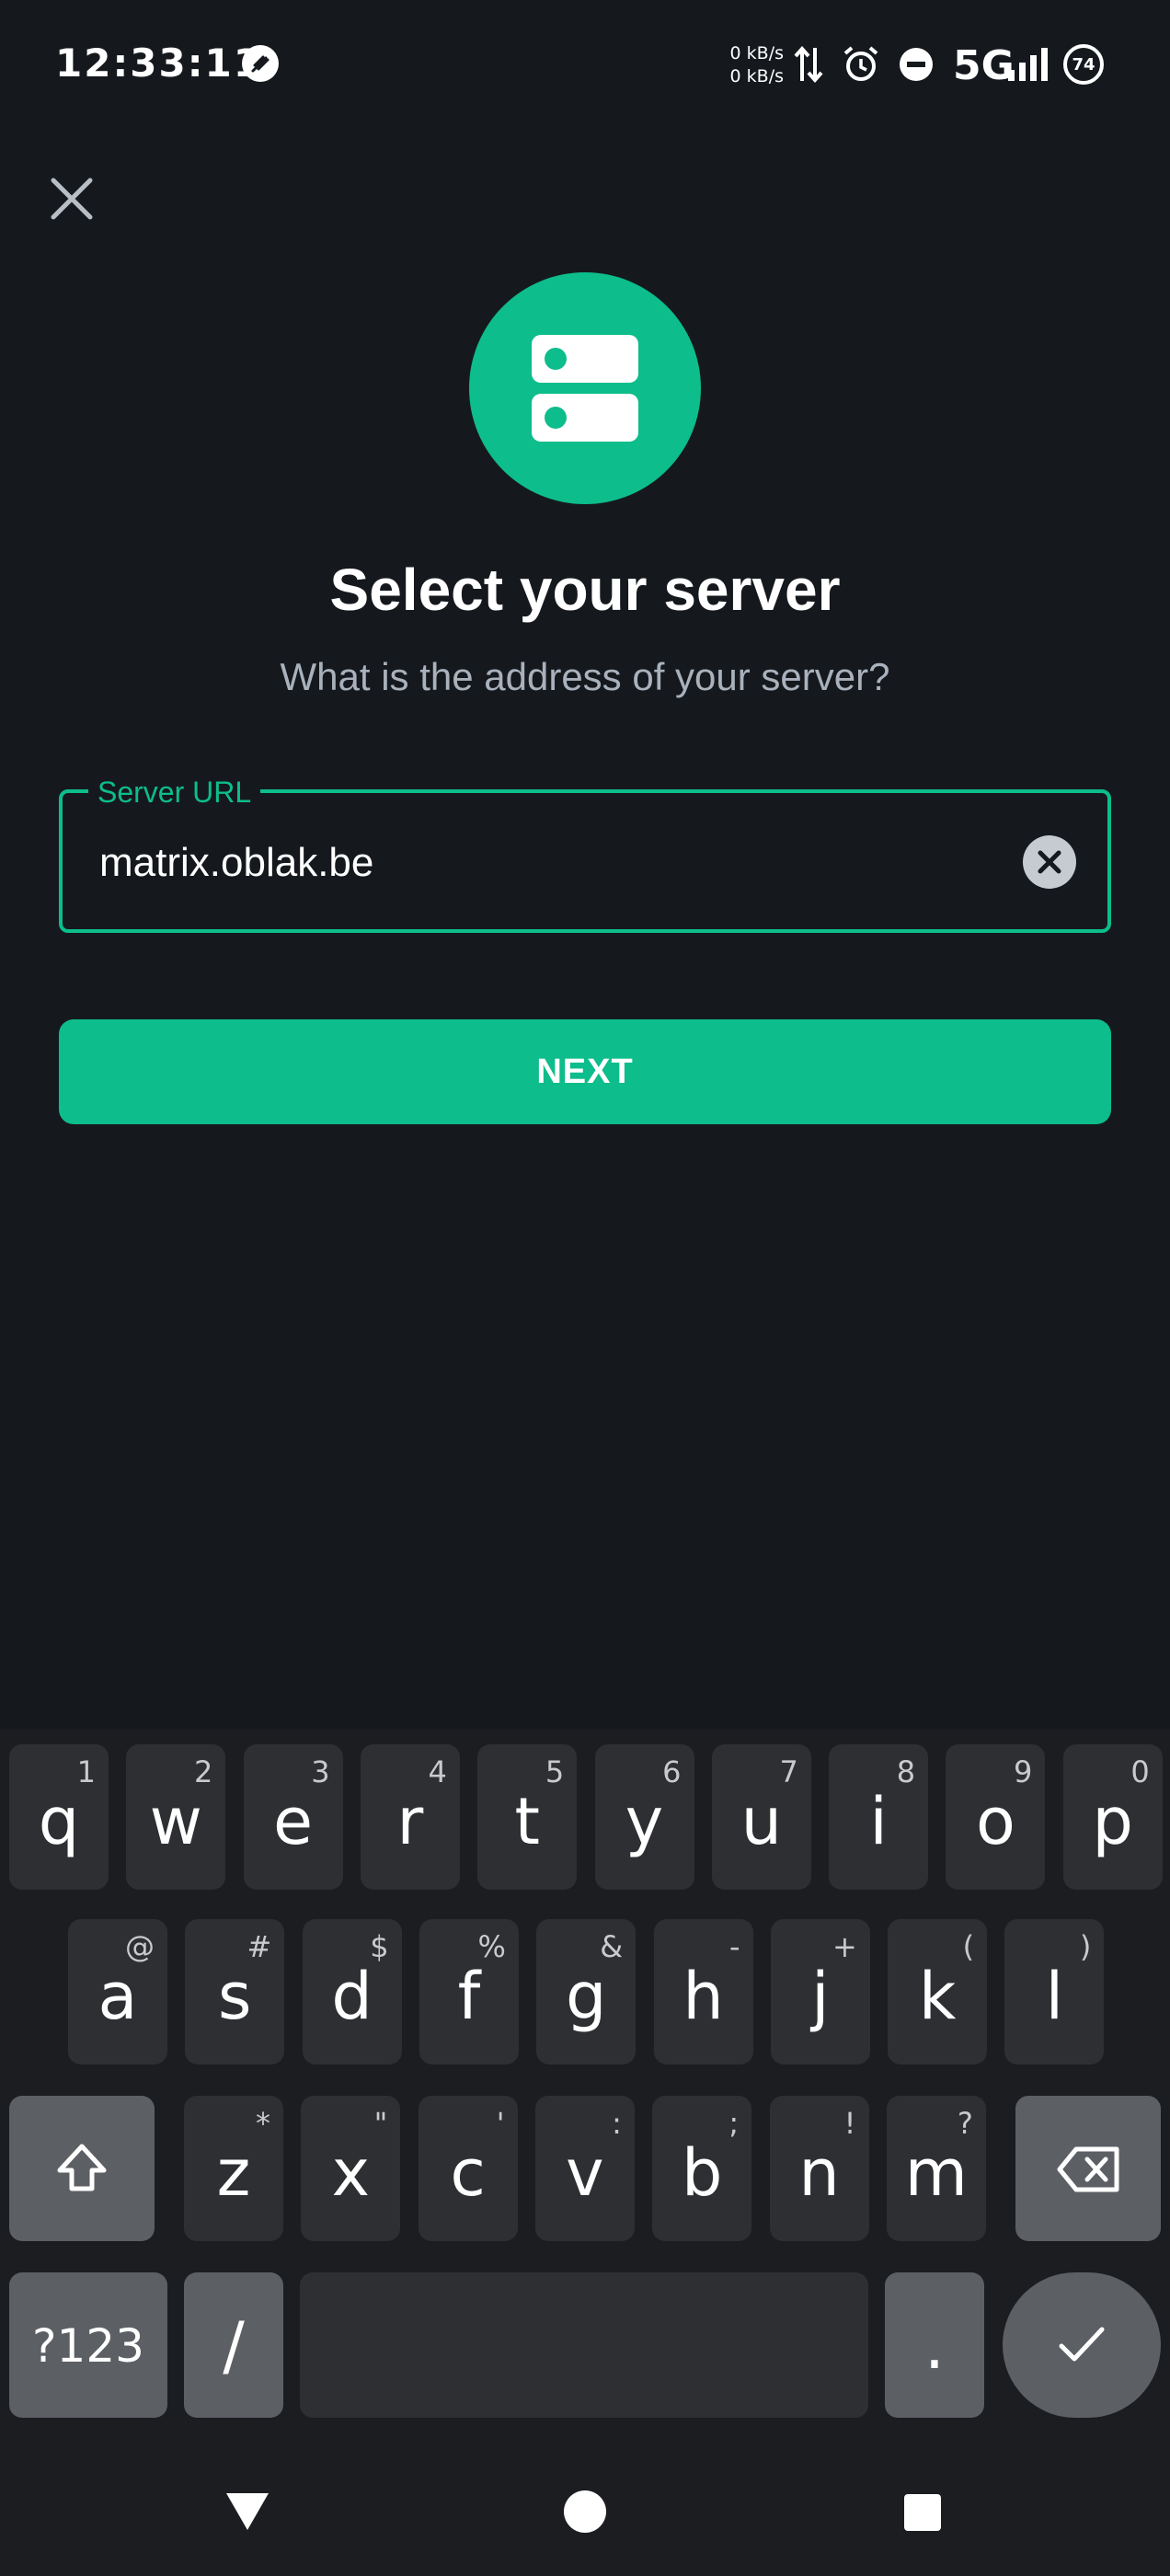 The image size is (1170, 2576). I want to click on key-n: ! n, so click(819, 2168).